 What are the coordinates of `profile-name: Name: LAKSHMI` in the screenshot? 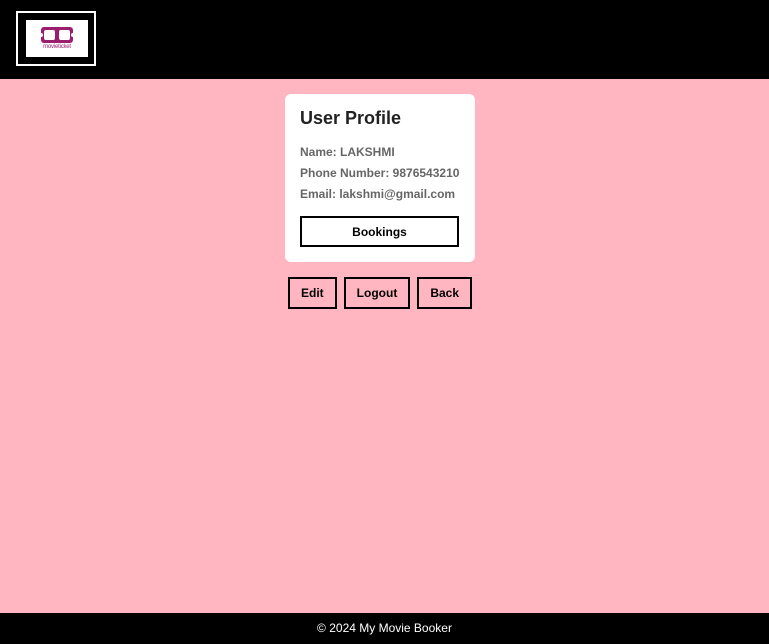 It's located at (347, 152).